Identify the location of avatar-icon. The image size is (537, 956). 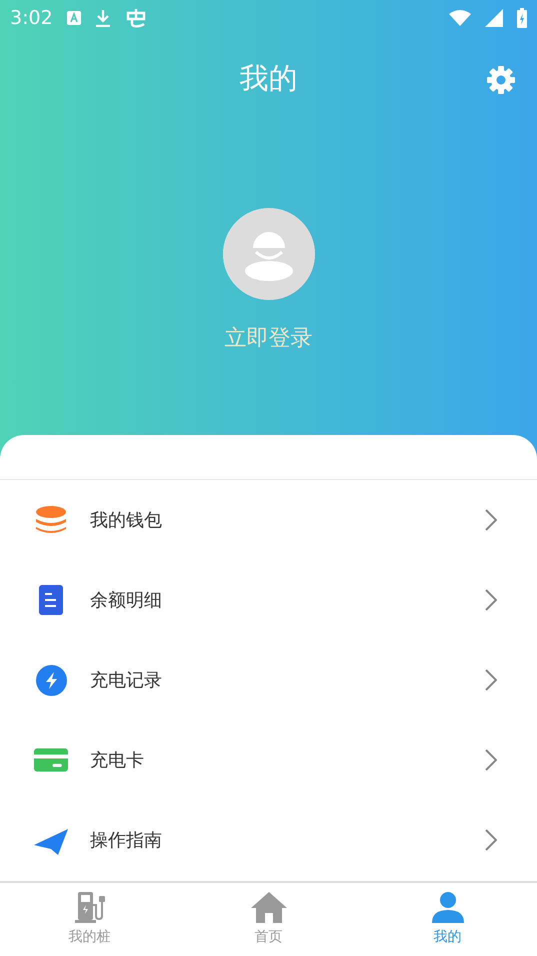
(268, 254).